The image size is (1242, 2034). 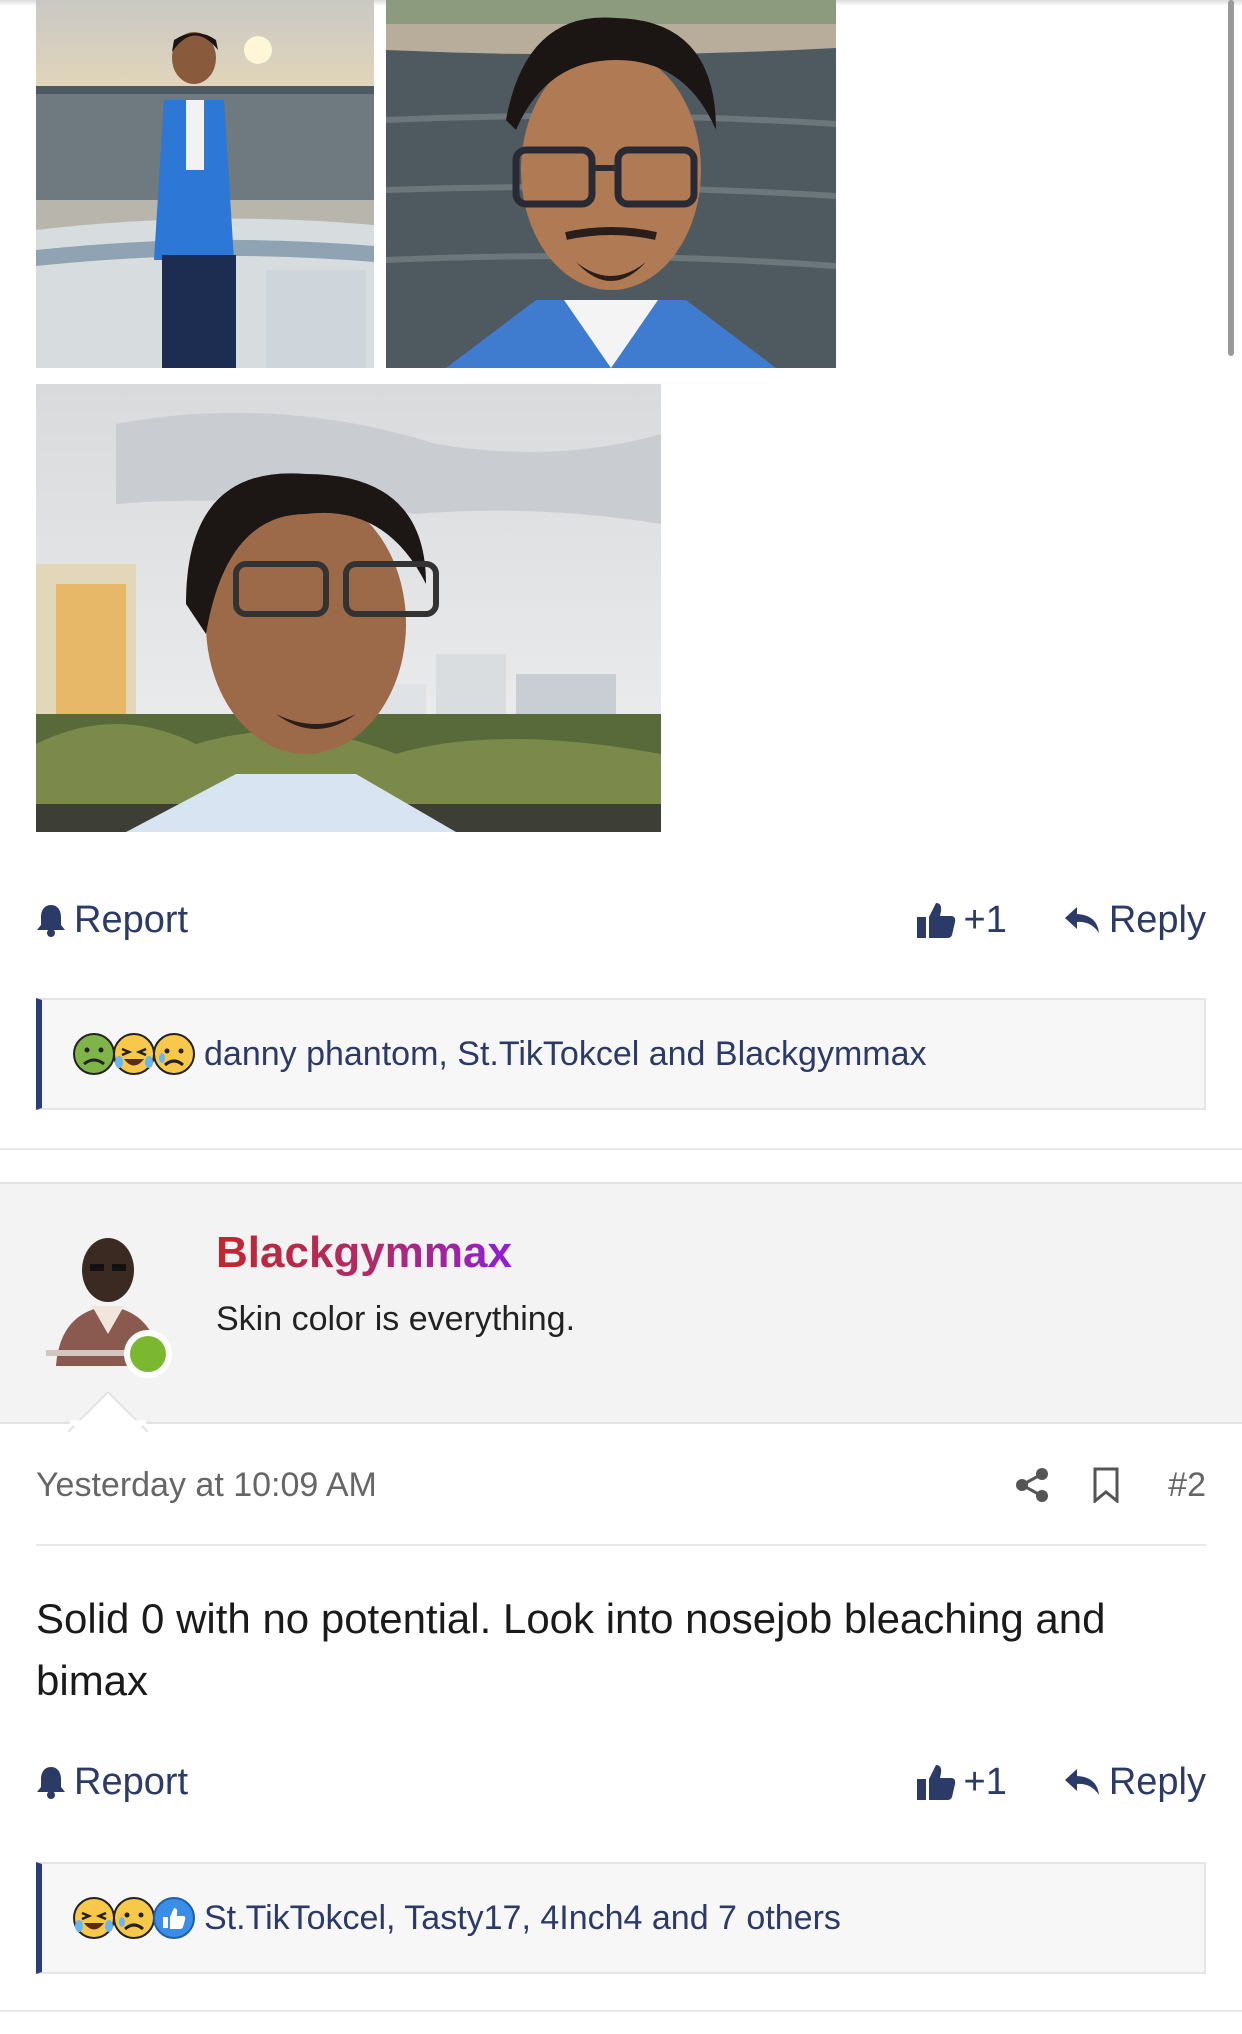 What do you see at coordinates (108, 1412) in the screenshot?
I see `message-pointer` at bounding box center [108, 1412].